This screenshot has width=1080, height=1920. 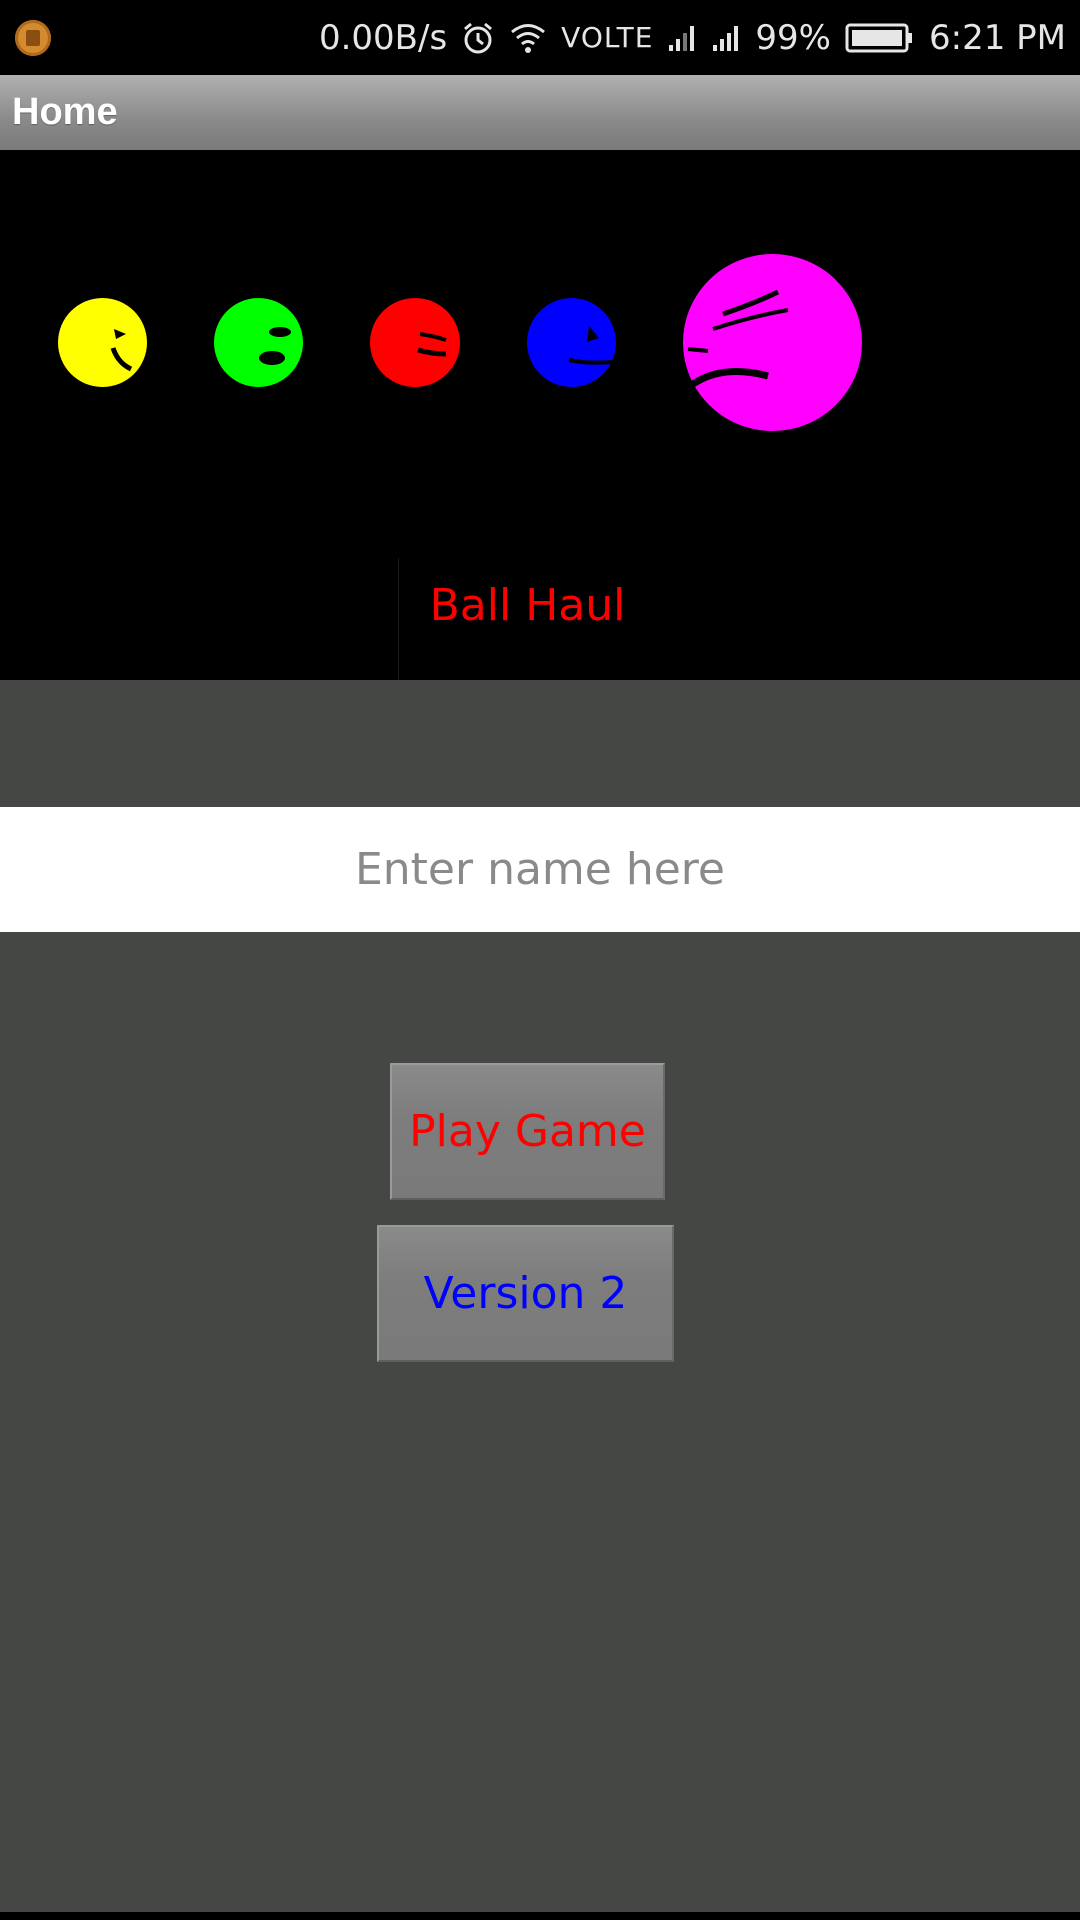 I want to click on status-bar: 0.00B/s VOLTE 99% 6:21 PM, so click(x=540, y=37).